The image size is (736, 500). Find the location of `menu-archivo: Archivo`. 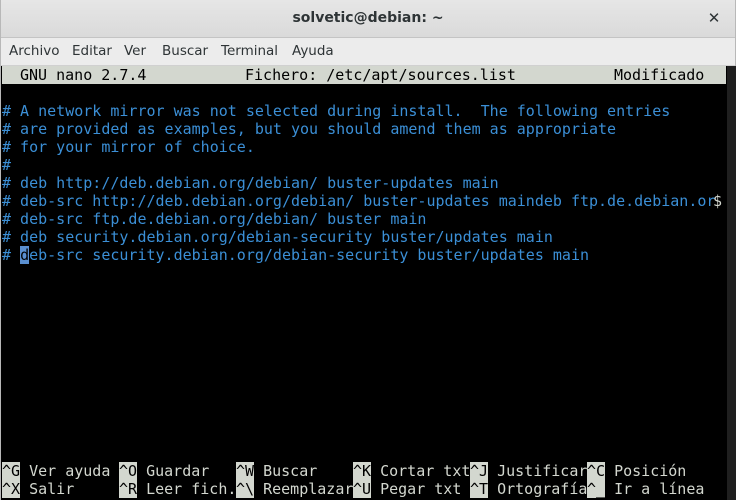

menu-archivo: Archivo is located at coordinates (34, 51).